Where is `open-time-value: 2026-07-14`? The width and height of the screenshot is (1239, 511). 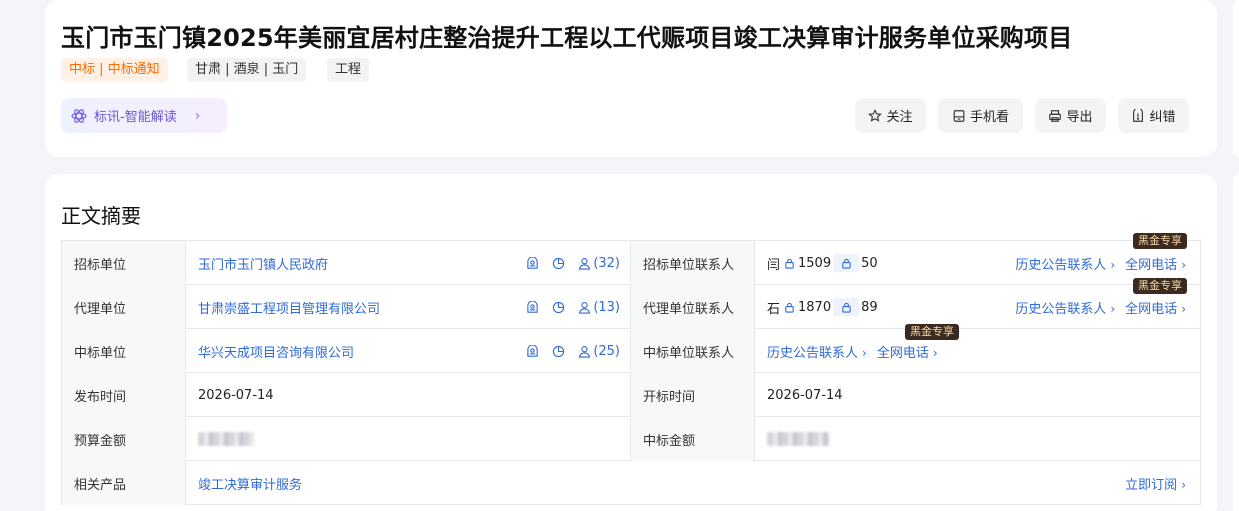 open-time-value: 2026-07-14 is located at coordinates (805, 395).